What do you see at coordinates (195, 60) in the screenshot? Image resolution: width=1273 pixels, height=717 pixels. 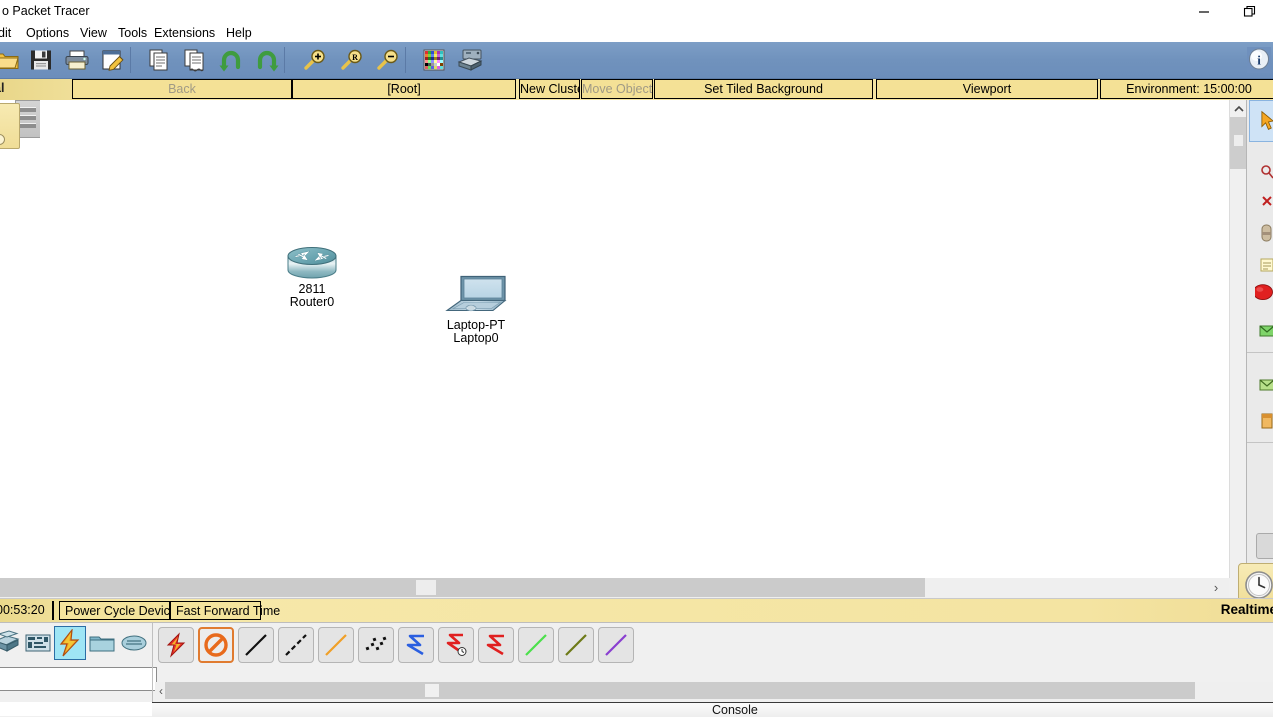 I see `paste-button` at bounding box center [195, 60].